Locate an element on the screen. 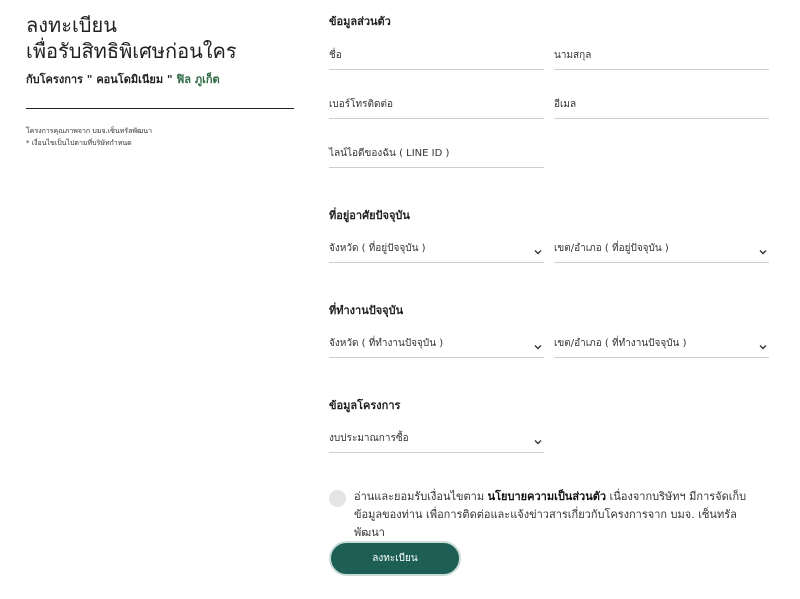 The height and width of the screenshot is (599, 800). work-district-select: เขต/อำเภอ ( ที่ทำงานปัจจุบัน ) is located at coordinates (661, 346).